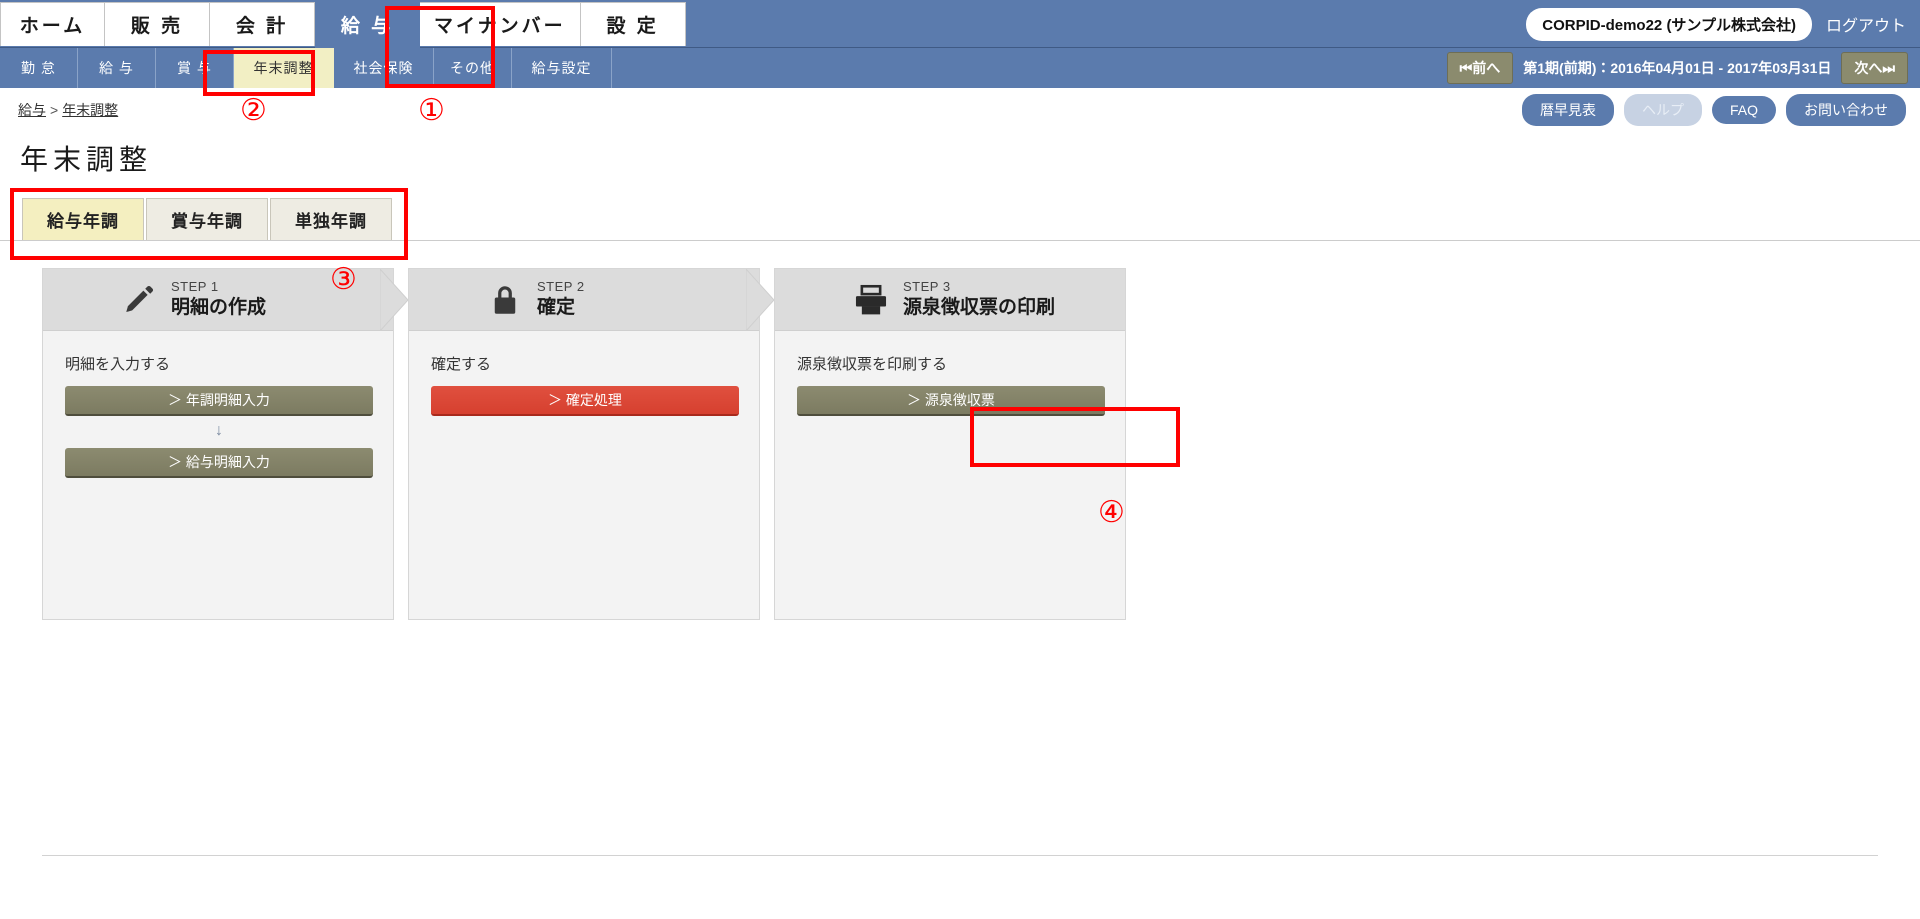 The width and height of the screenshot is (1920, 919). What do you see at coordinates (367, 24) in the screenshot?
I see `main-nav-tab-payroll: 給 与` at bounding box center [367, 24].